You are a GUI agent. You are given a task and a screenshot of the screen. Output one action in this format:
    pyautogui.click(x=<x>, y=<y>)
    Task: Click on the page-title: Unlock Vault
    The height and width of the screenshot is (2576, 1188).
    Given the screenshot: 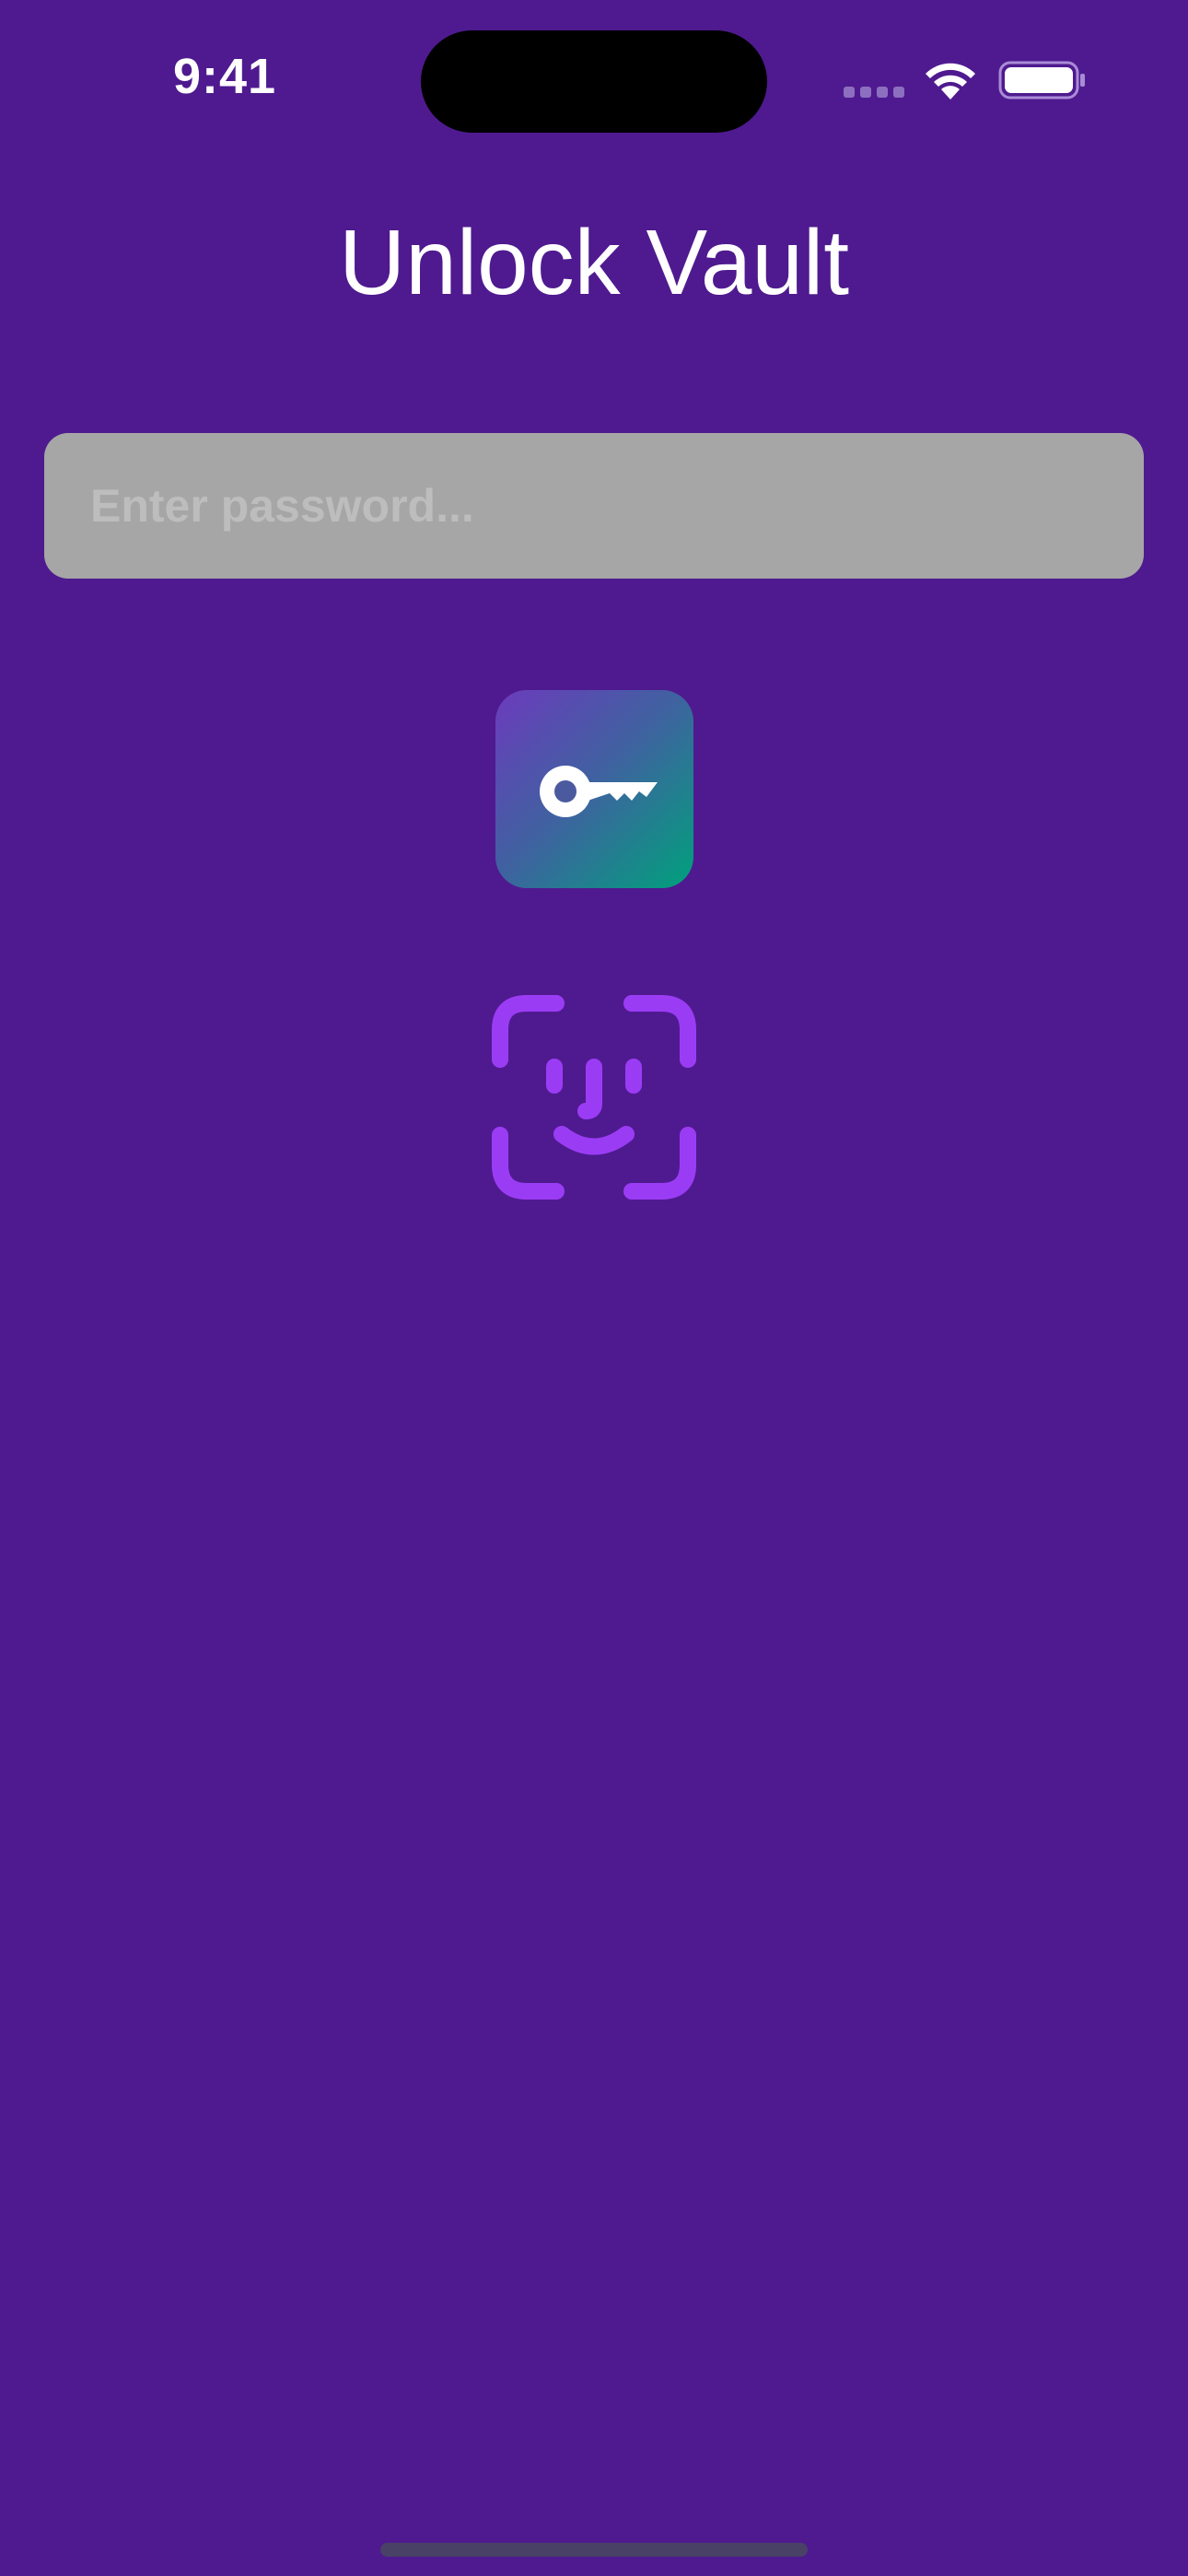 What is the action you would take?
    pyautogui.click(x=594, y=262)
    